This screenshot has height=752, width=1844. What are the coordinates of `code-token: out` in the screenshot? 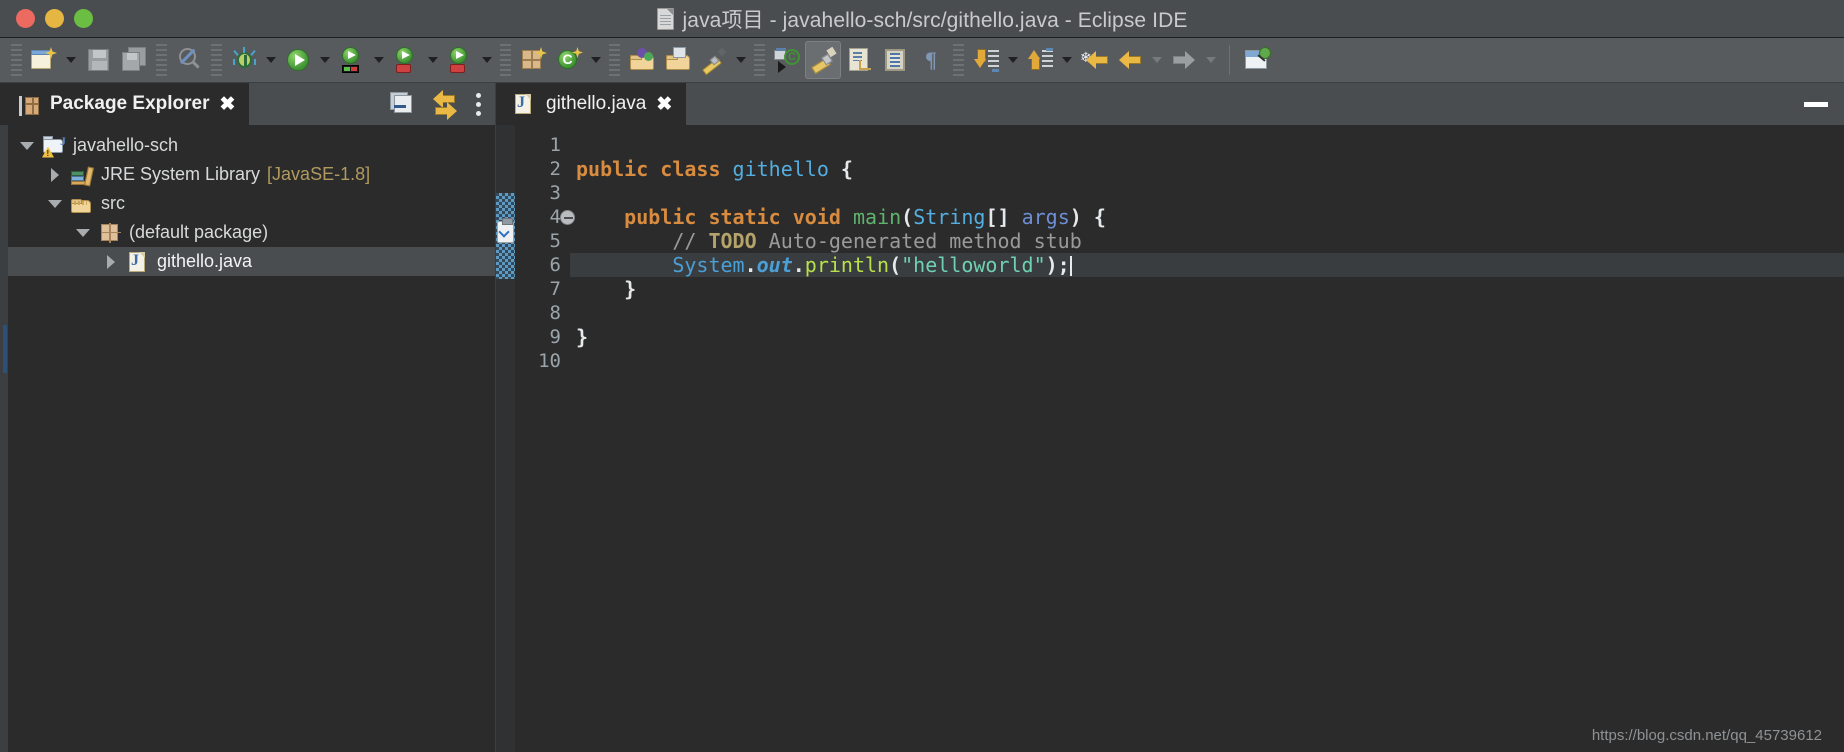 It's located at (774, 265).